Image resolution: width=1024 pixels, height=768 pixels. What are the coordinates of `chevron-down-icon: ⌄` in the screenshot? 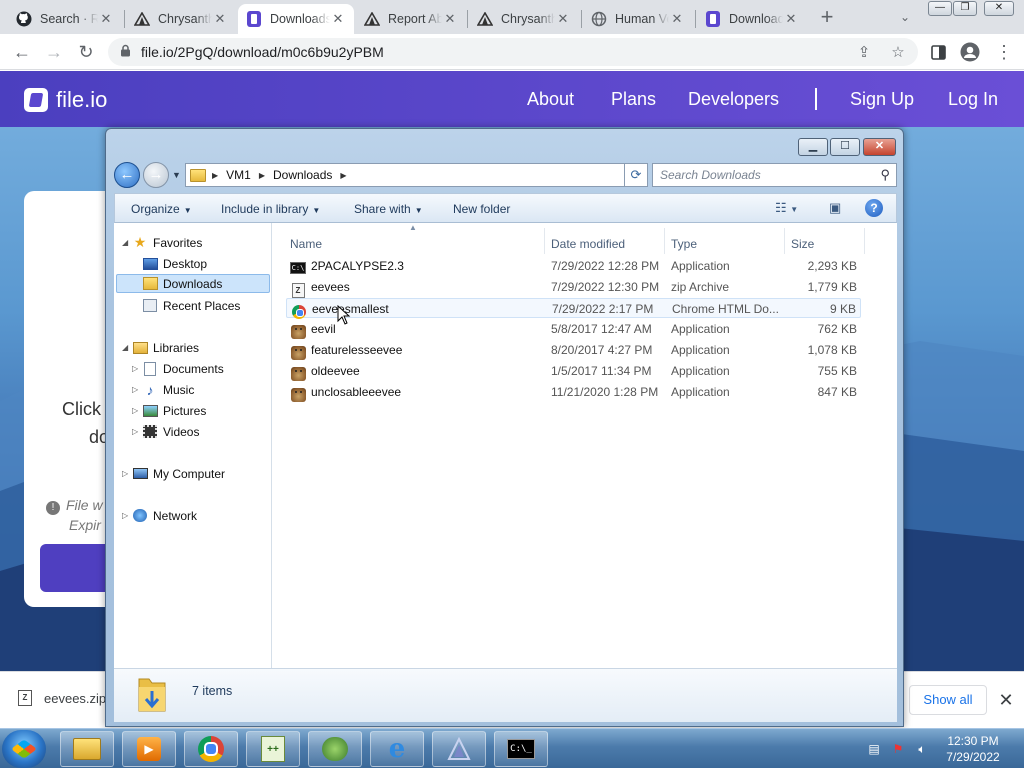 It's located at (905, 17).